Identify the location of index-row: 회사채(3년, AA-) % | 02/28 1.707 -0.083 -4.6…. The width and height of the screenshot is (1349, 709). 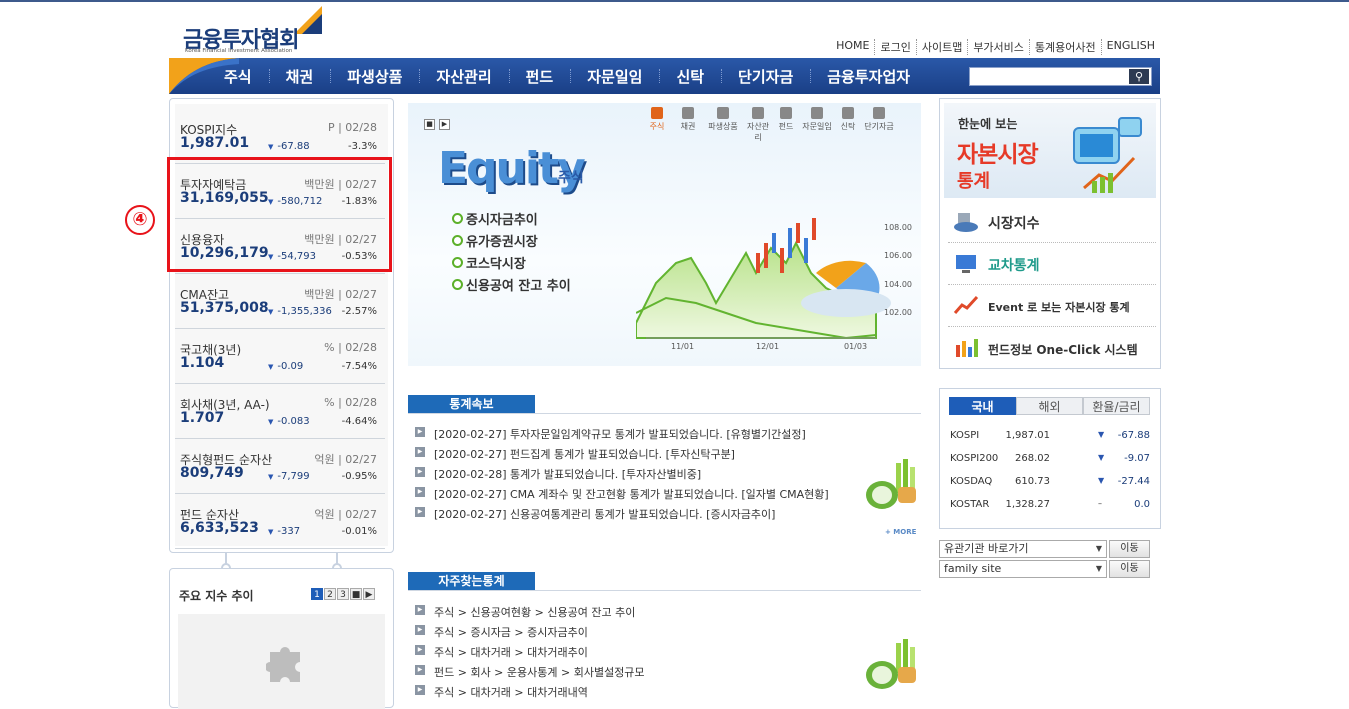
(280, 411).